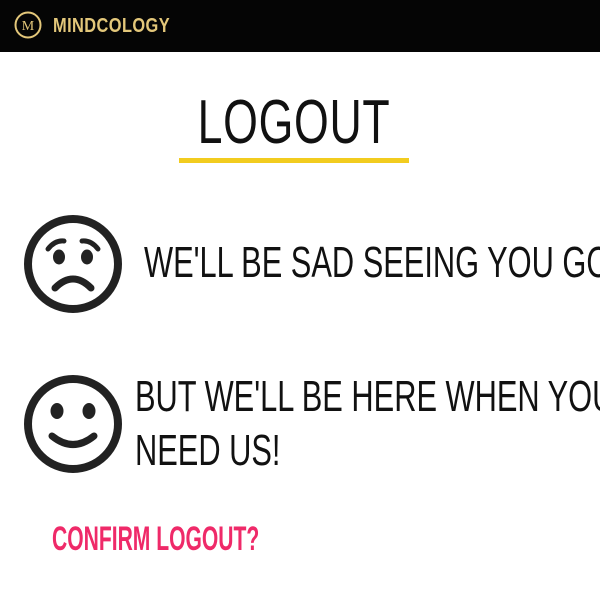 This screenshot has height=600, width=600. Describe the element at coordinates (73, 424) in the screenshot. I see `smiley-face-icon` at that location.